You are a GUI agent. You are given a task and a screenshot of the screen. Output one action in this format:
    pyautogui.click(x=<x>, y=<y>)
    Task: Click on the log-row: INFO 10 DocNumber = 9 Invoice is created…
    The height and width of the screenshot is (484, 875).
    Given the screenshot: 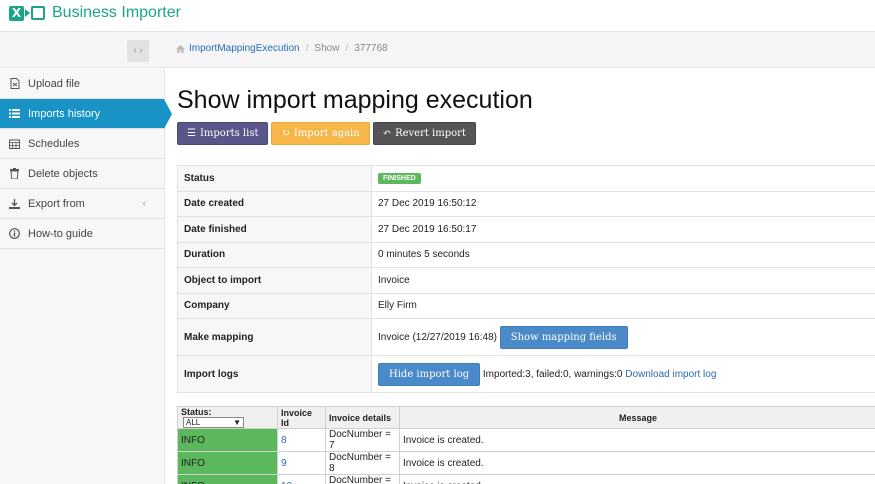 What is the action you would take?
    pyautogui.click(x=526, y=479)
    